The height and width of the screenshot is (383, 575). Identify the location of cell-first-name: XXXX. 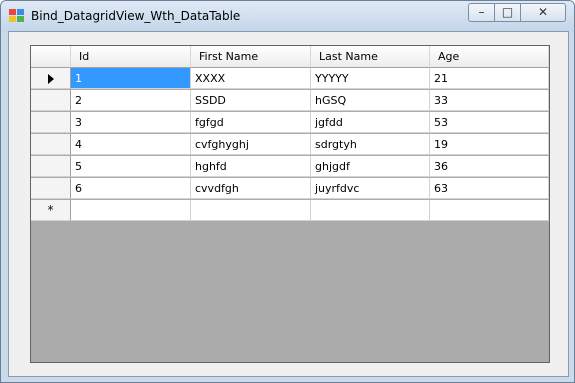
(251, 78).